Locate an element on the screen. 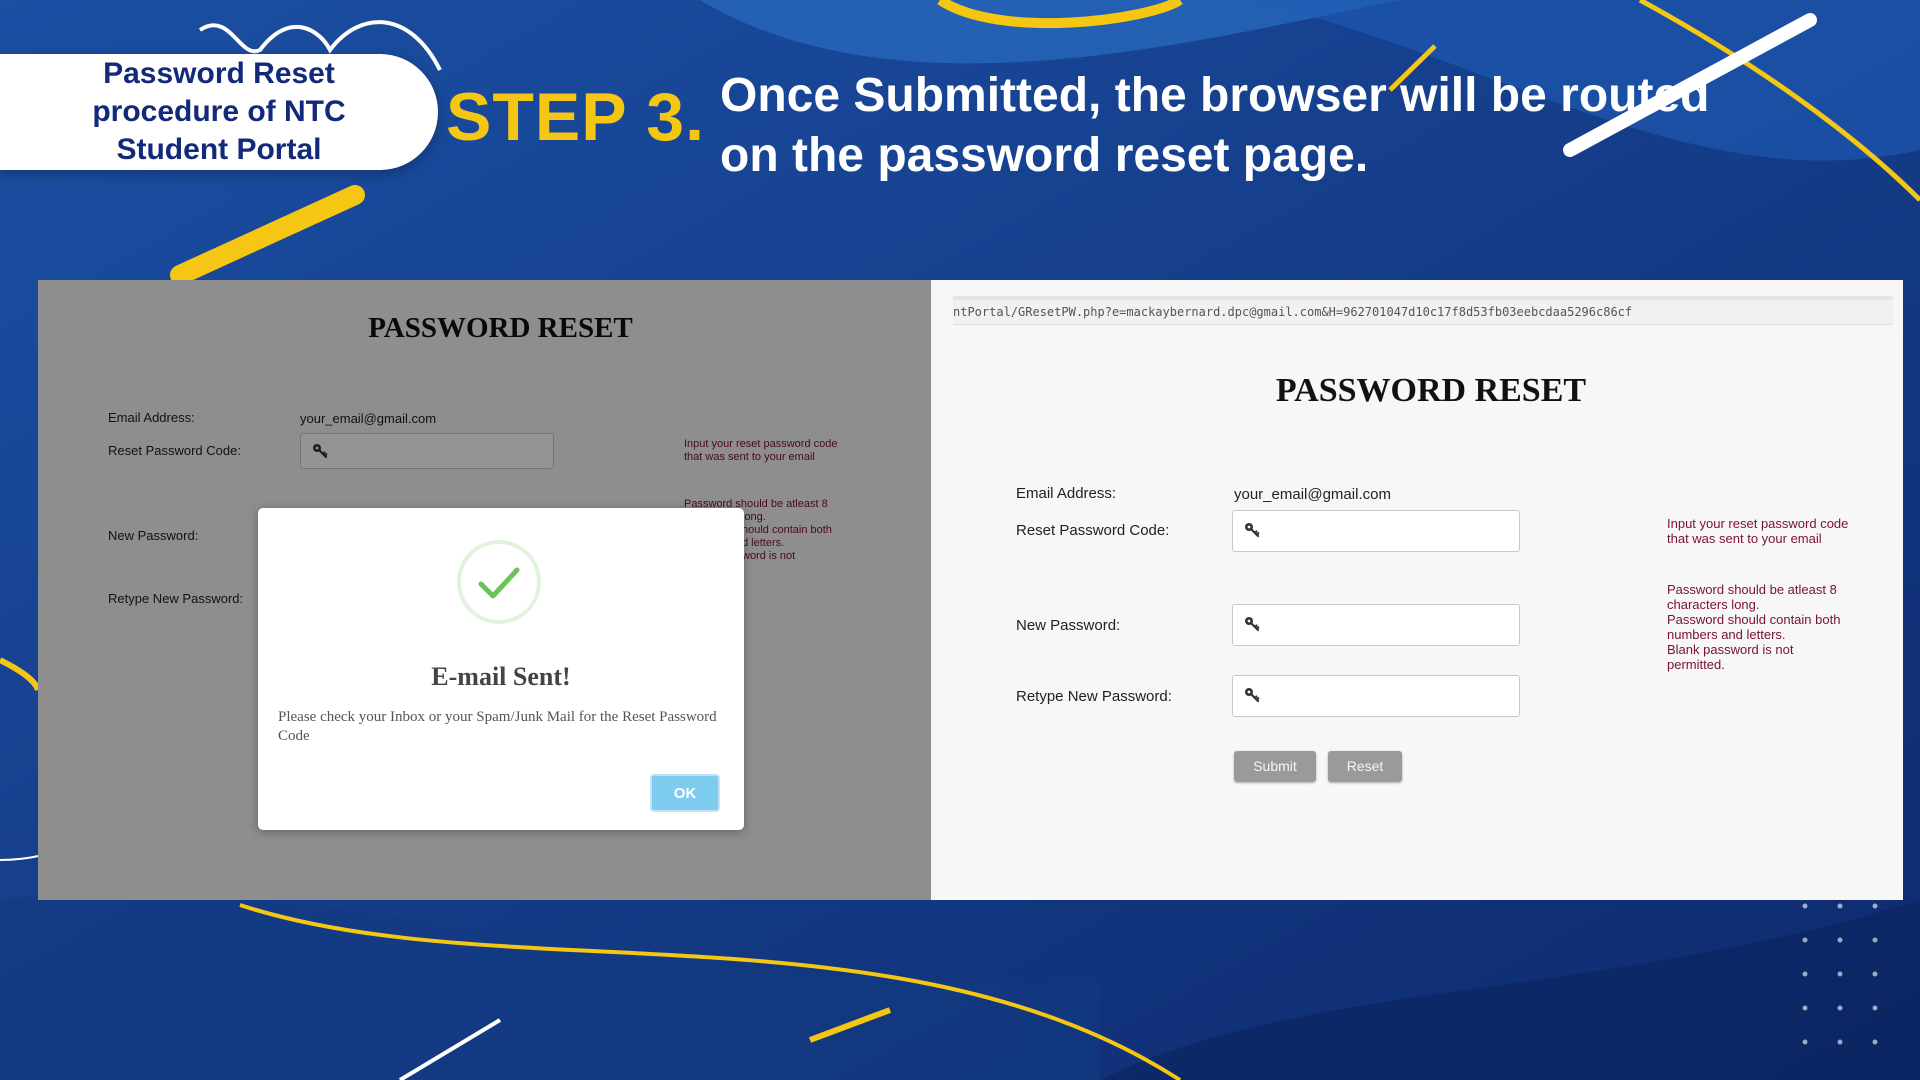 This screenshot has width=1920, height=1080. ok-button: OK is located at coordinates (685, 793).